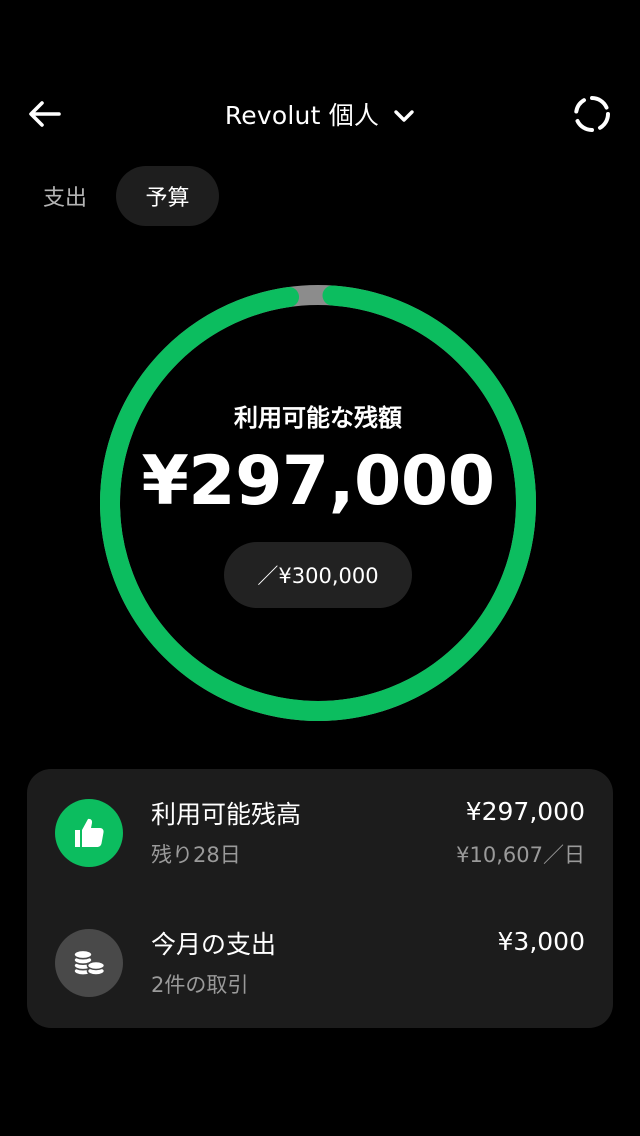 The width and height of the screenshot is (640, 1136). Describe the element at coordinates (214, 944) in the screenshot. I see `monthly-spending-title: 今月の支出` at that location.